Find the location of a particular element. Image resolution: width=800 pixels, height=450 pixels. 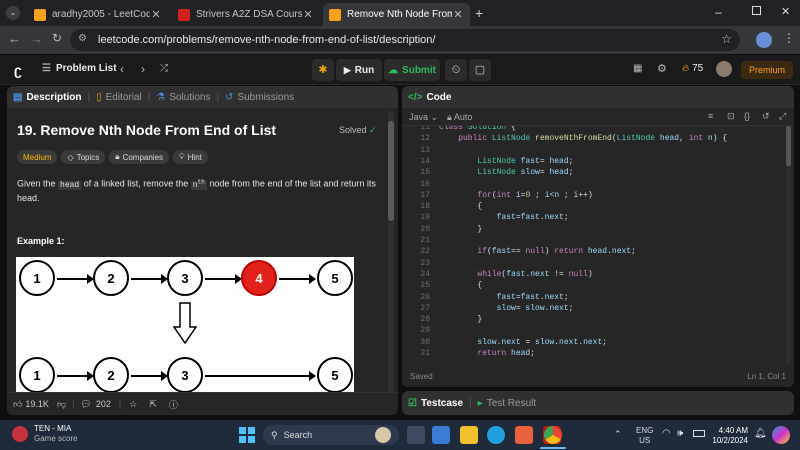

problem-list-button: ☰ Problem List is located at coordinates (79, 68).